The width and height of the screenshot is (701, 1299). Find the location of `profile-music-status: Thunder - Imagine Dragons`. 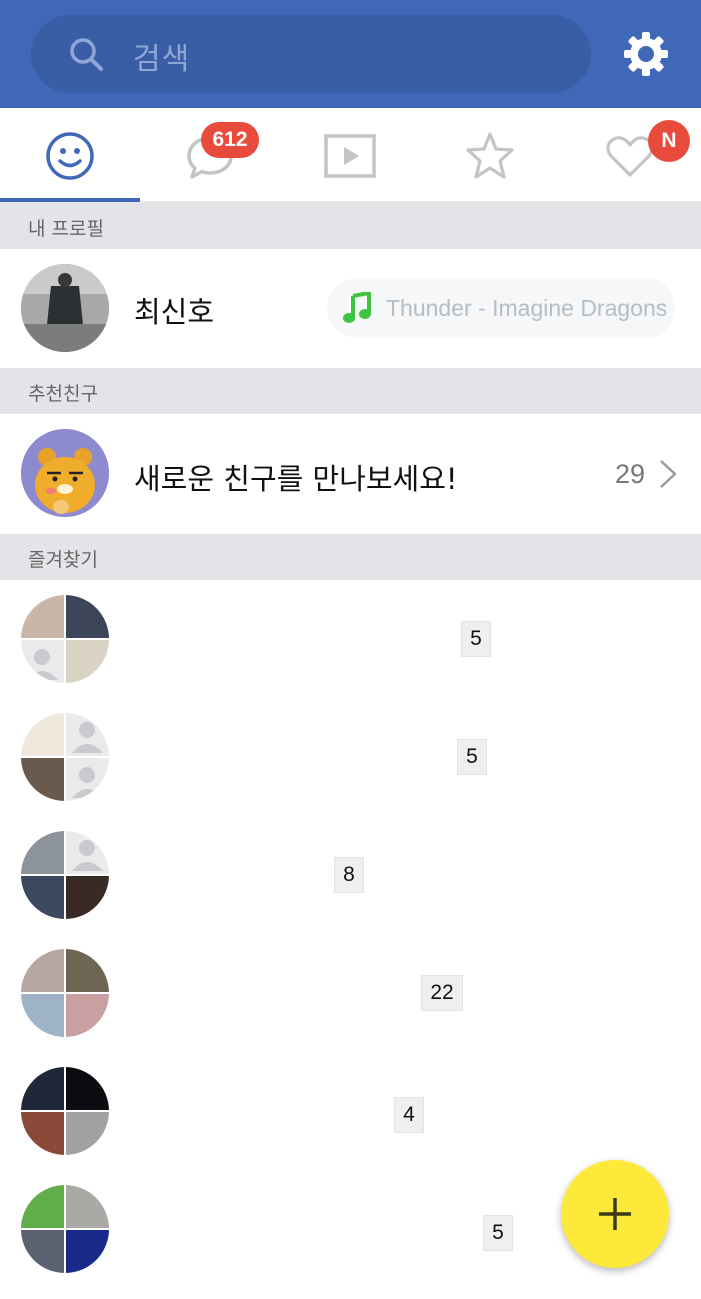

profile-music-status: Thunder - Imagine Dragons is located at coordinates (501, 308).